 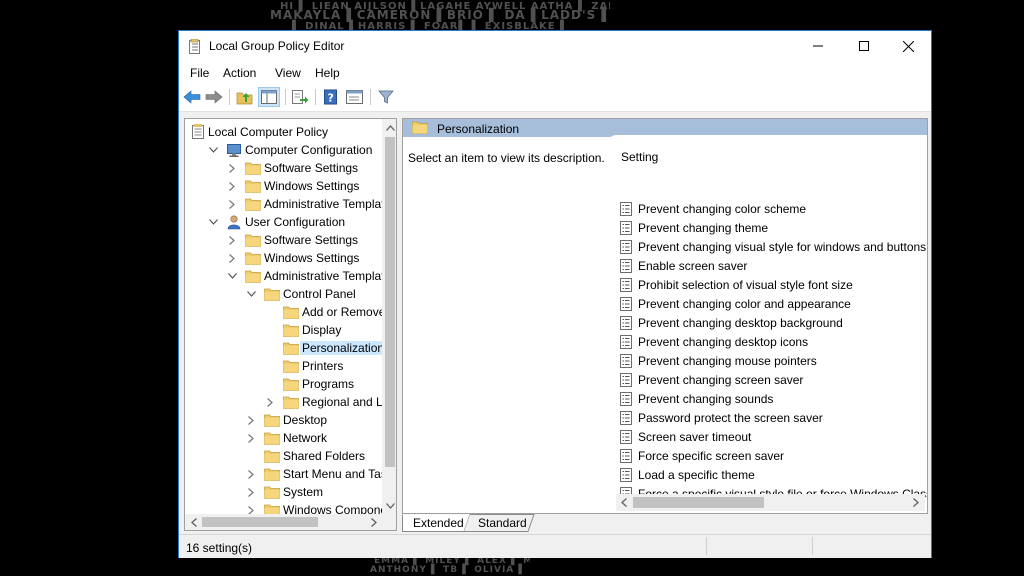 What do you see at coordinates (283, 420) in the screenshot?
I see `tree-node: Desktop` at bounding box center [283, 420].